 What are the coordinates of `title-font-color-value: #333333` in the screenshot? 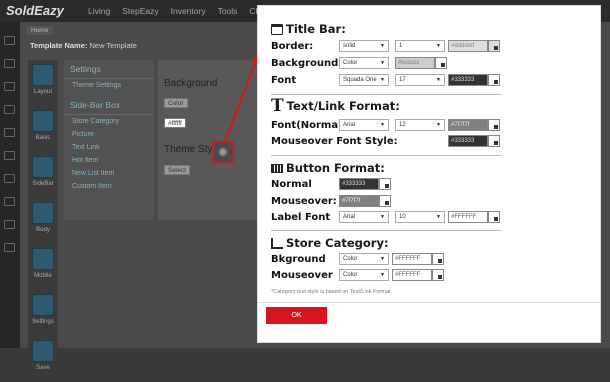 It's located at (463, 80).